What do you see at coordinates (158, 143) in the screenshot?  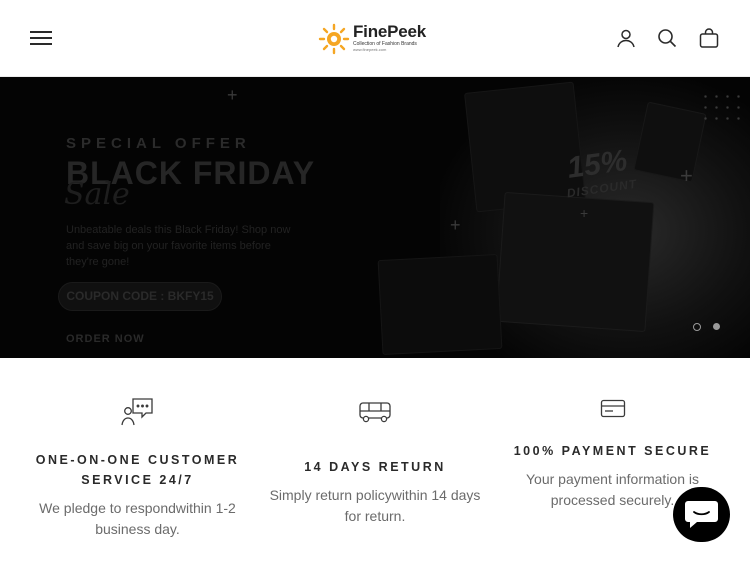 I see `hero-eyebrow: SPECIAL OFFER` at bounding box center [158, 143].